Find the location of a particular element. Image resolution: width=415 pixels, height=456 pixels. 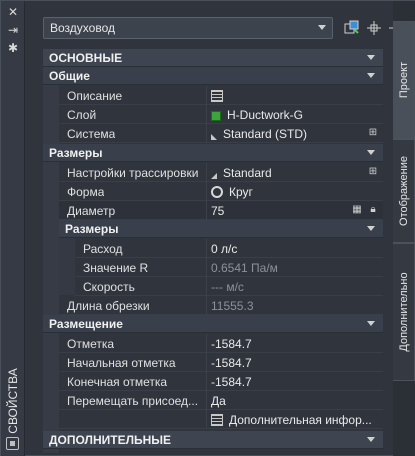

palette-title-strip: ✕ ⇥ ✱ СВОЙСТВА is located at coordinates (13, 228).